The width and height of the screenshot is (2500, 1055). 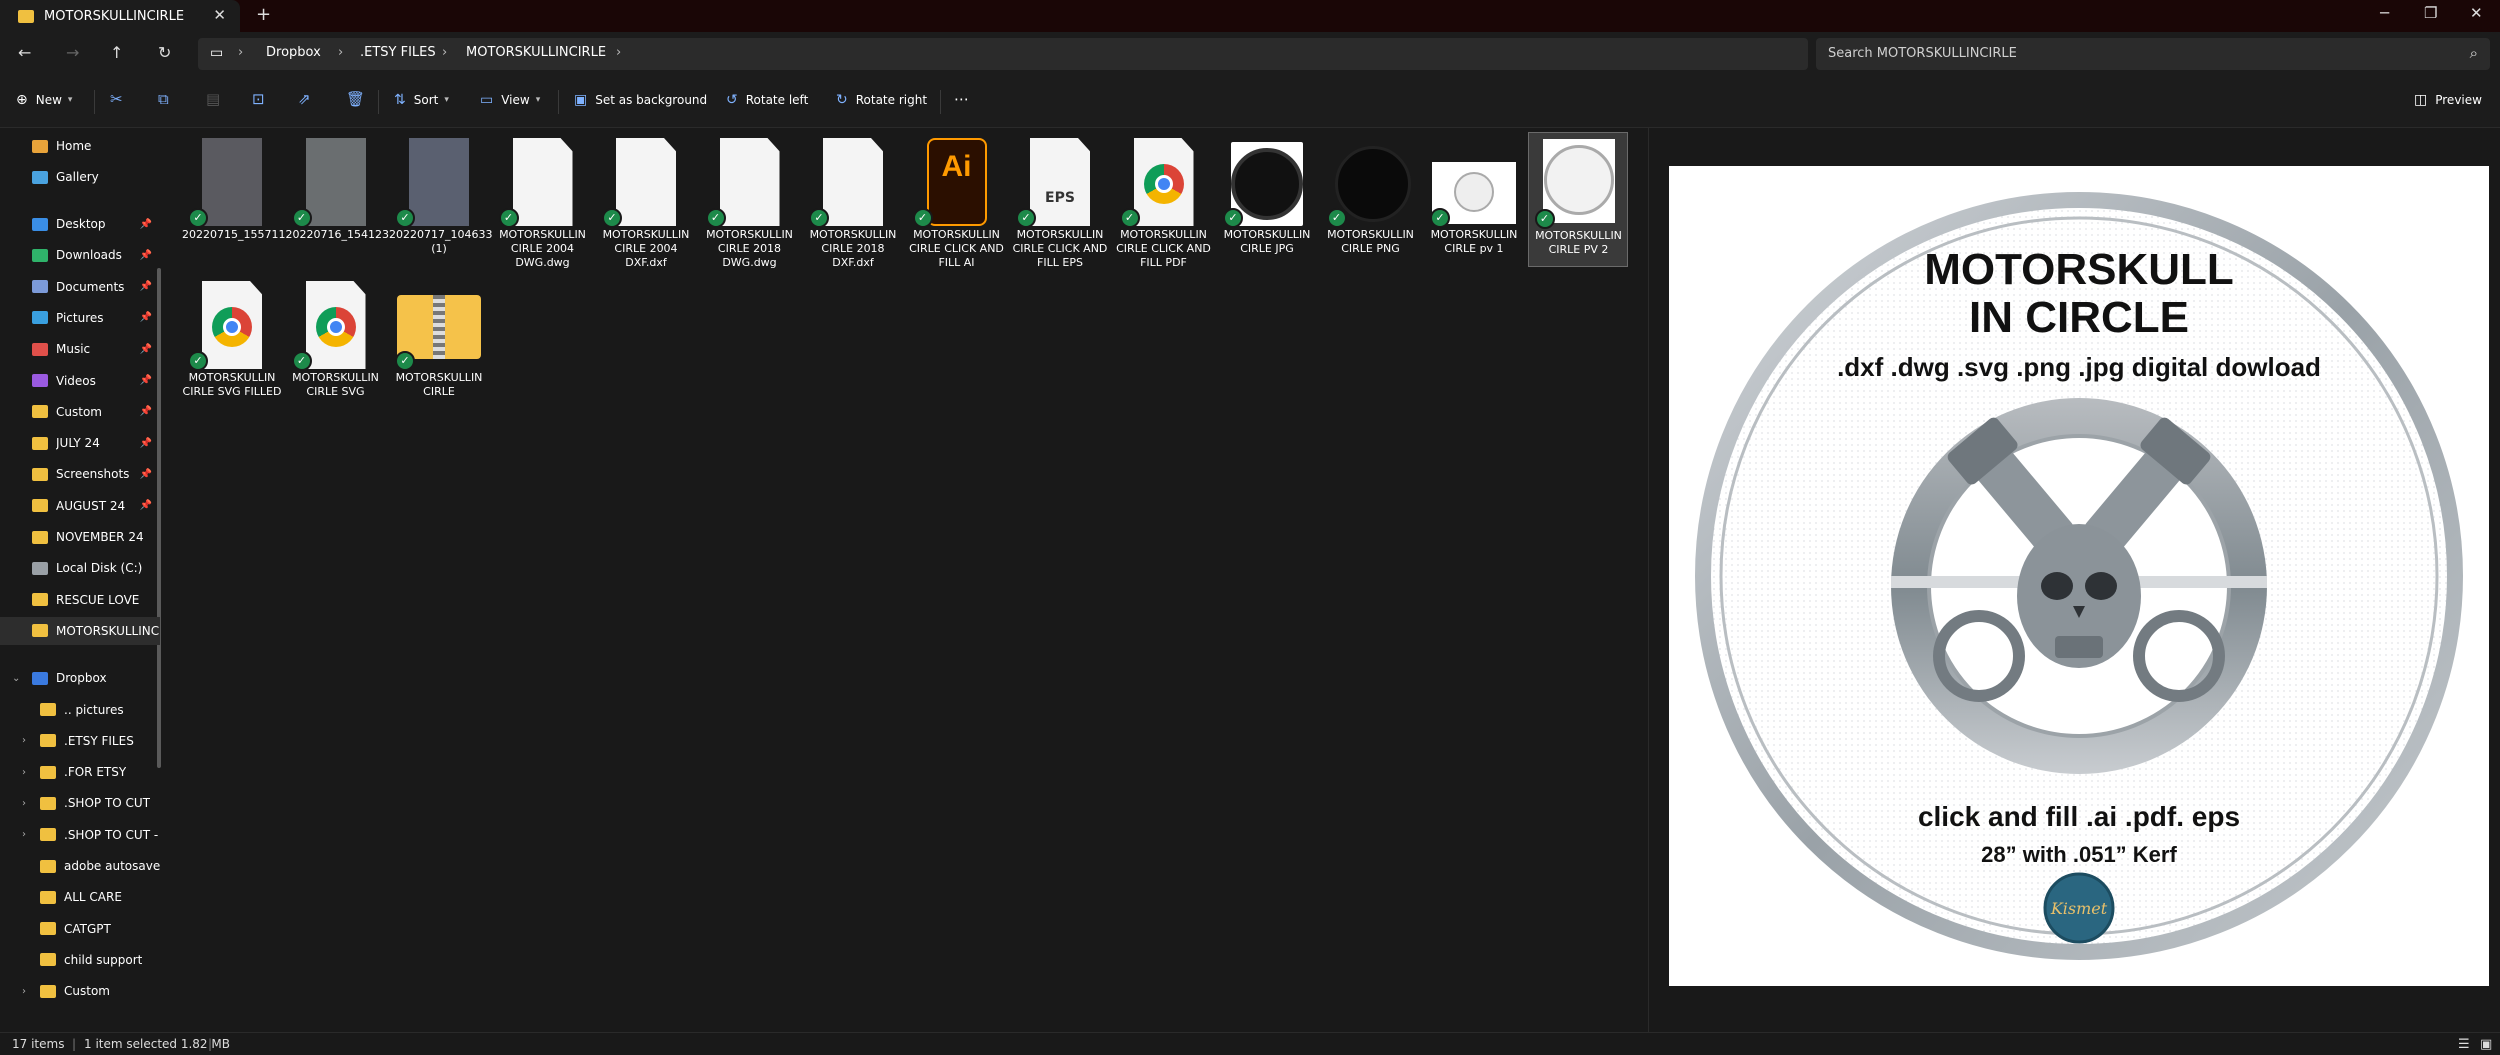 What do you see at coordinates (80, 349) in the screenshot?
I see `sidebar-item-quick-4: Music 📌` at bounding box center [80, 349].